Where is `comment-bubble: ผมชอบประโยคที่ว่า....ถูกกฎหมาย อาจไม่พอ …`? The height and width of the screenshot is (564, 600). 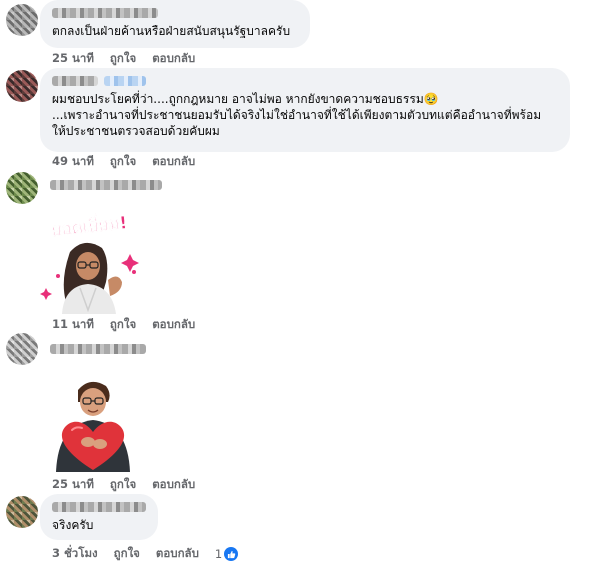
comment-bubble: ผมชอบประโยคที่ว่า....ถูกกฎหมาย อาจไม่พอ … is located at coordinates (305, 110).